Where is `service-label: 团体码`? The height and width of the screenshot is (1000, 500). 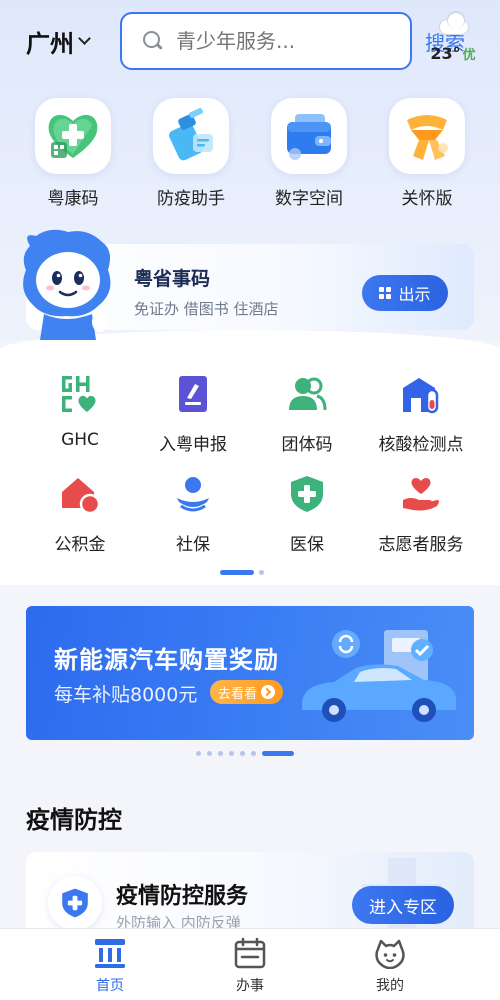
service-label: 团体码 is located at coordinates (307, 445).